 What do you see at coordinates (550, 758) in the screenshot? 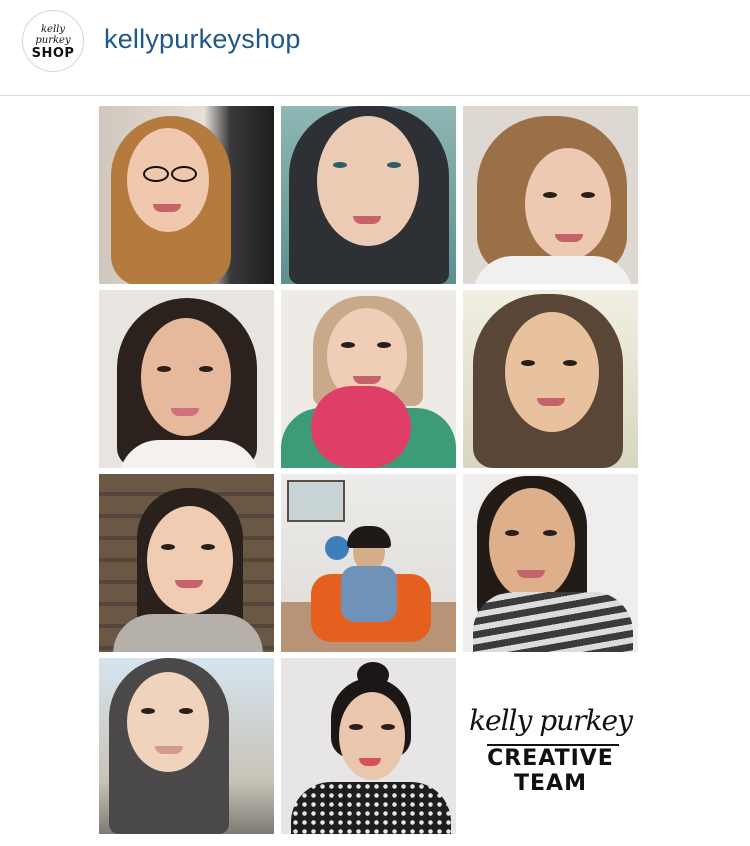
I see `brand-title-line1: CREATIVE` at bounding box center [550, 758].